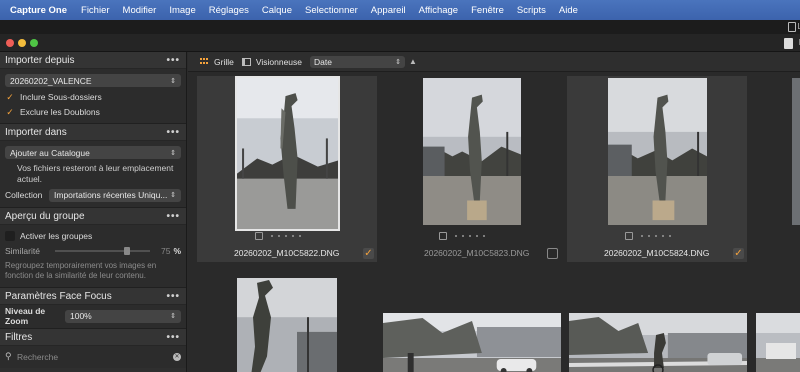 This screenshot has width=800, height=372. Describe the element at coordinates (277, 10) in the screenshot. I see `menu-item-calque: Calque` at that location.